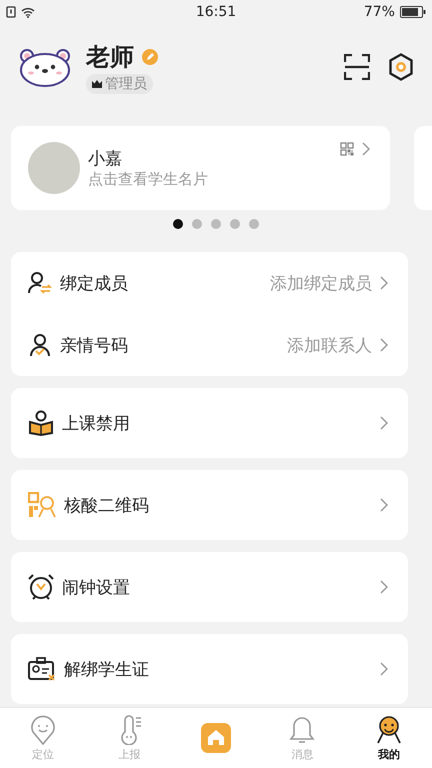 This screenshot has height=768, width=432. Describe the element at coordinates (129, 754) in the screenshot. I see `tab-label: 上报` at that location.